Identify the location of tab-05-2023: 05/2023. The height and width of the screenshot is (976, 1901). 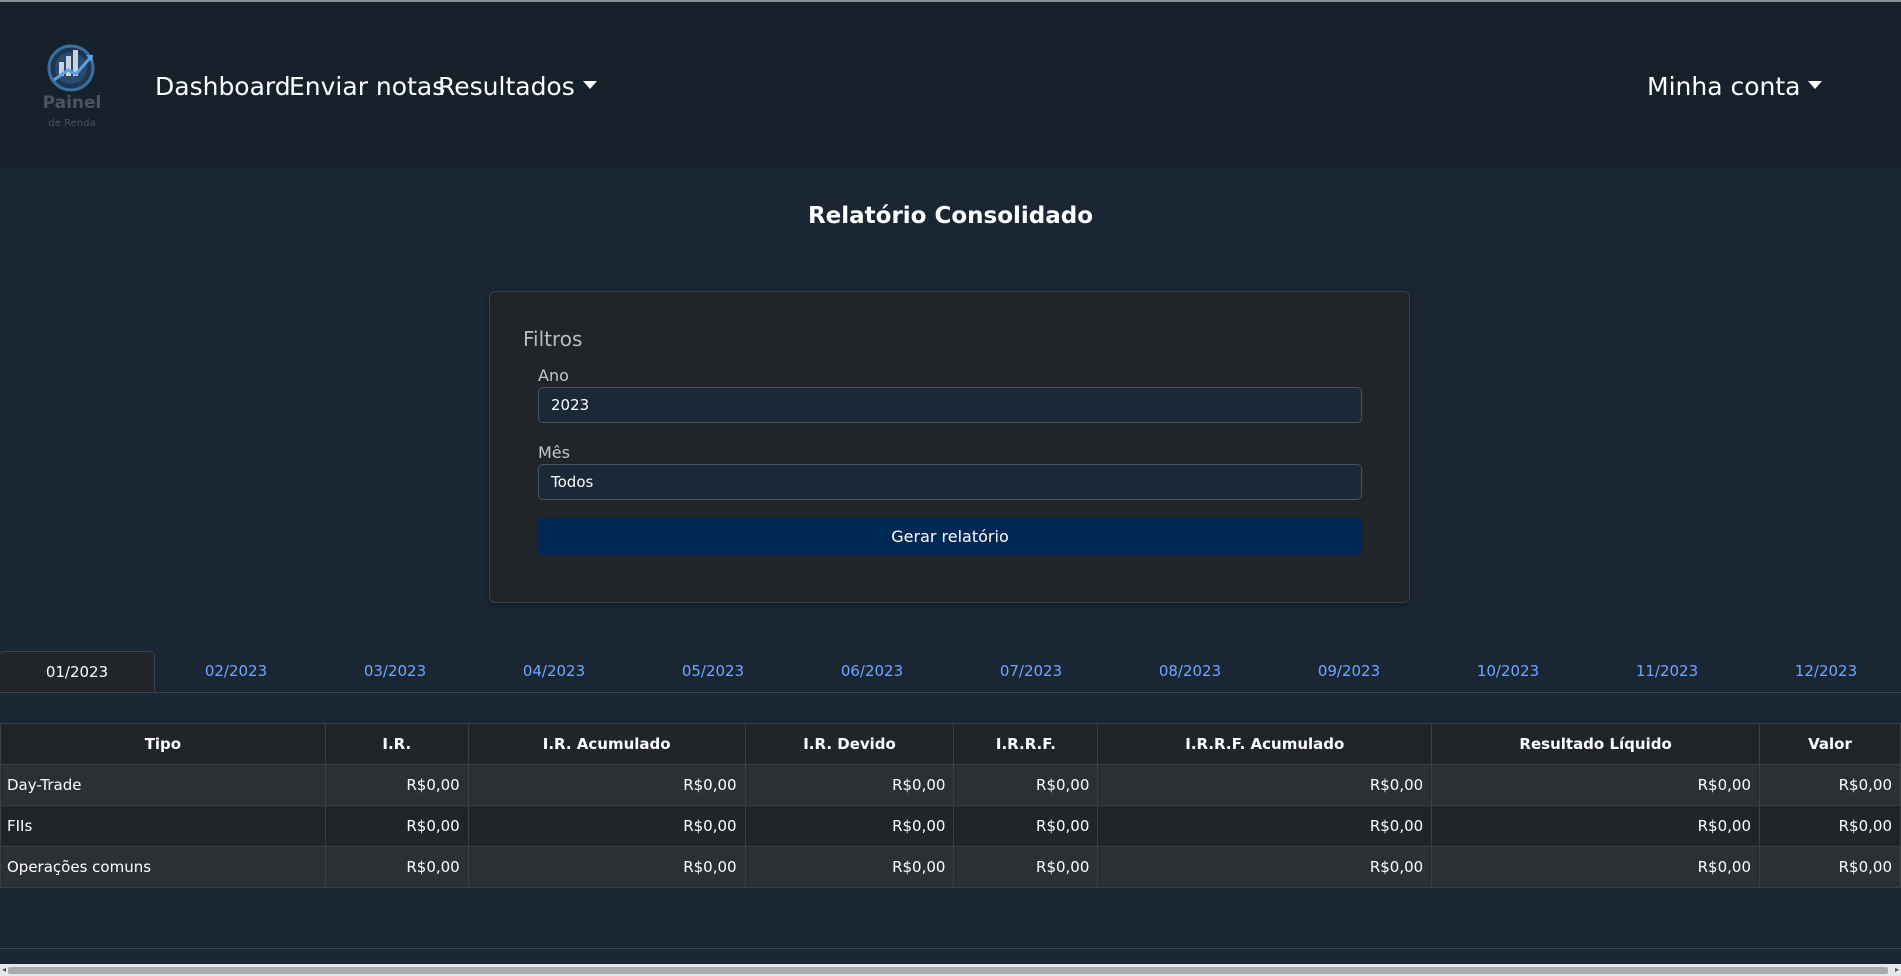
(713, 671).